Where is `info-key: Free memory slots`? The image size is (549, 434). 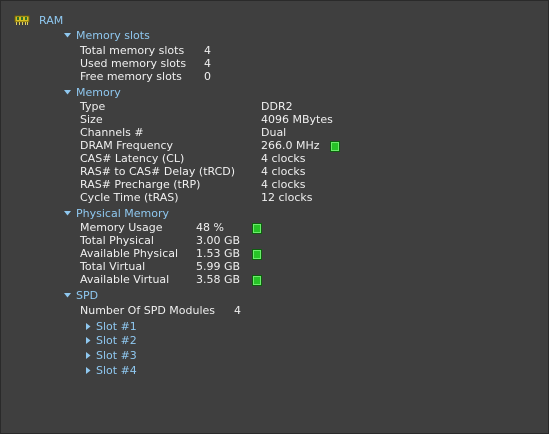
info-key: Free memory slots is located at coordinates (131, 76).